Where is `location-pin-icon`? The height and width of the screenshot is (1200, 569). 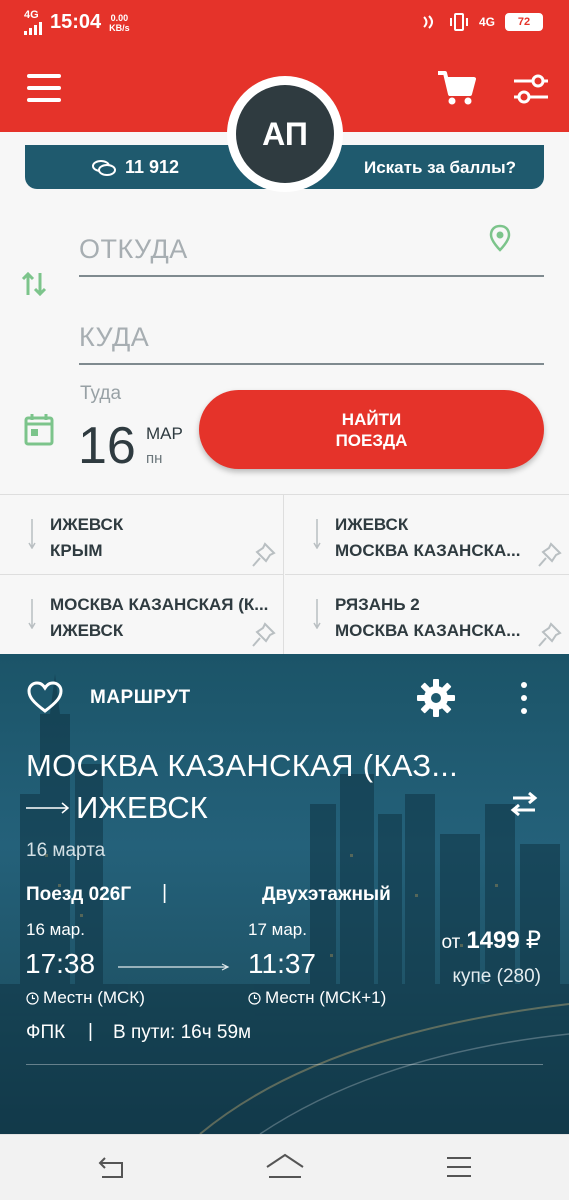 location-pin-icon is located at coordinates (500, 238).